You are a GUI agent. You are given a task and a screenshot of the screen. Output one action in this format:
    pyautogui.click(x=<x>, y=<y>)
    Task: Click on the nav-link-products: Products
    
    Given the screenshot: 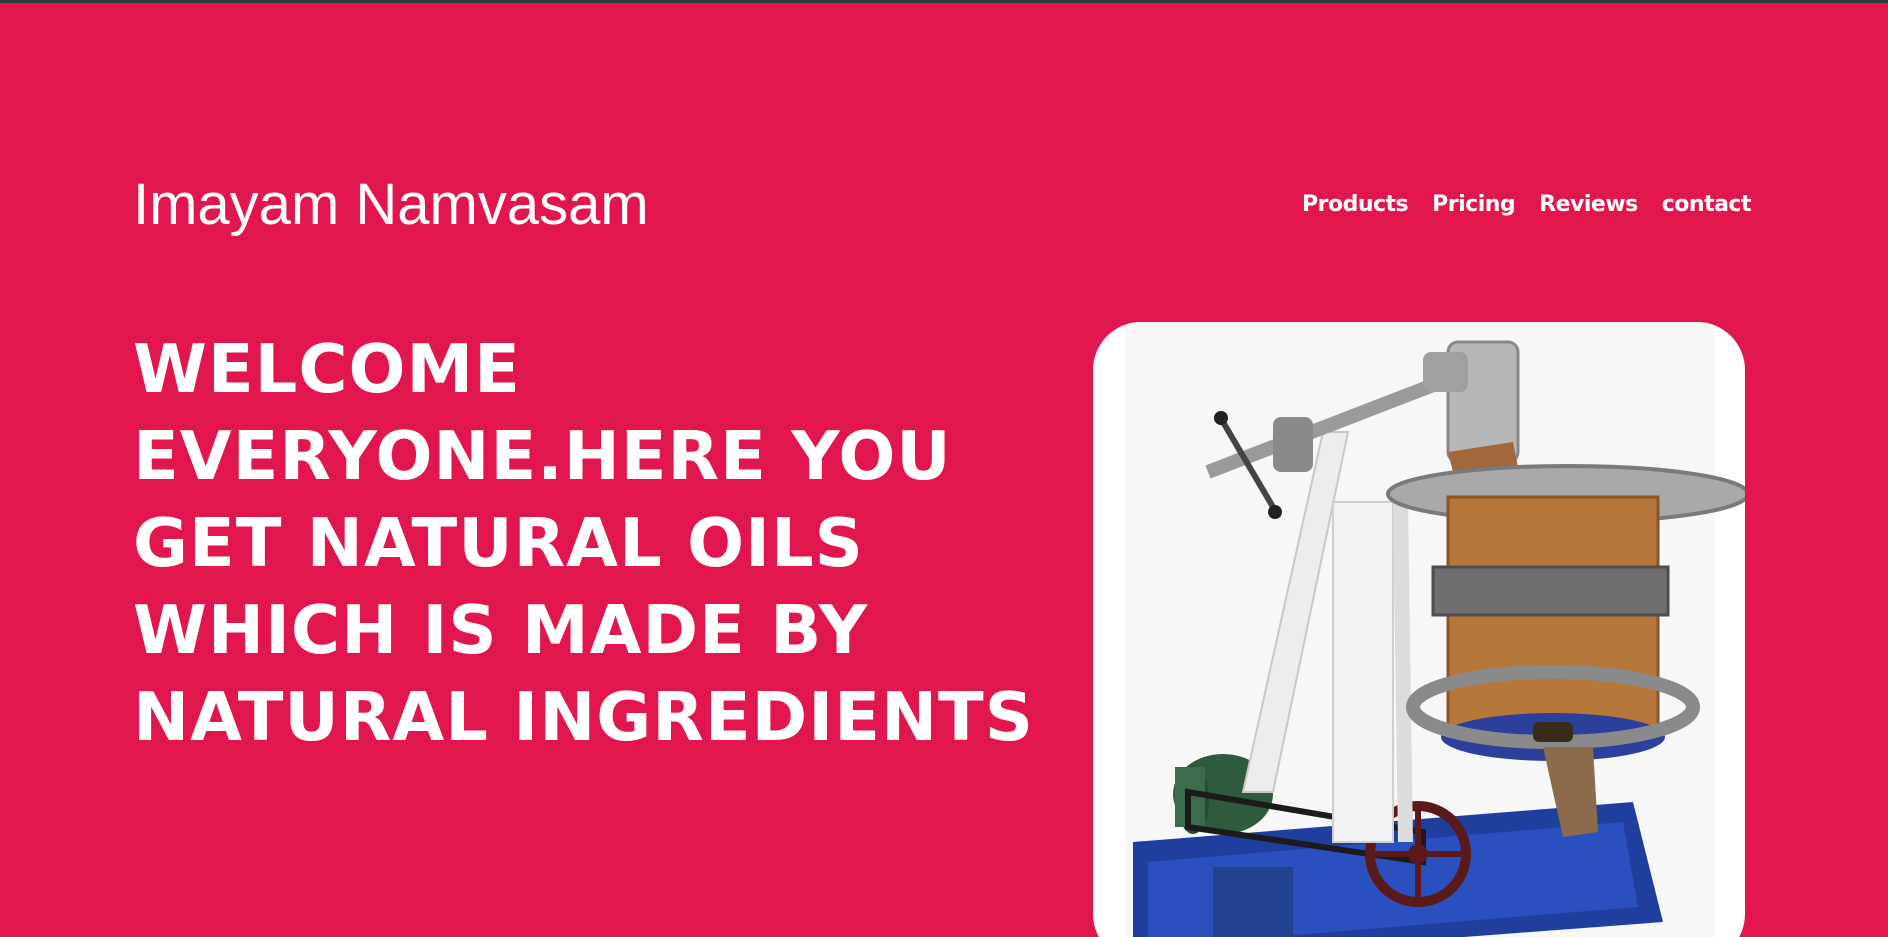 What is the action you would take?
    pyautogui.click(x=1355, y=205)
    